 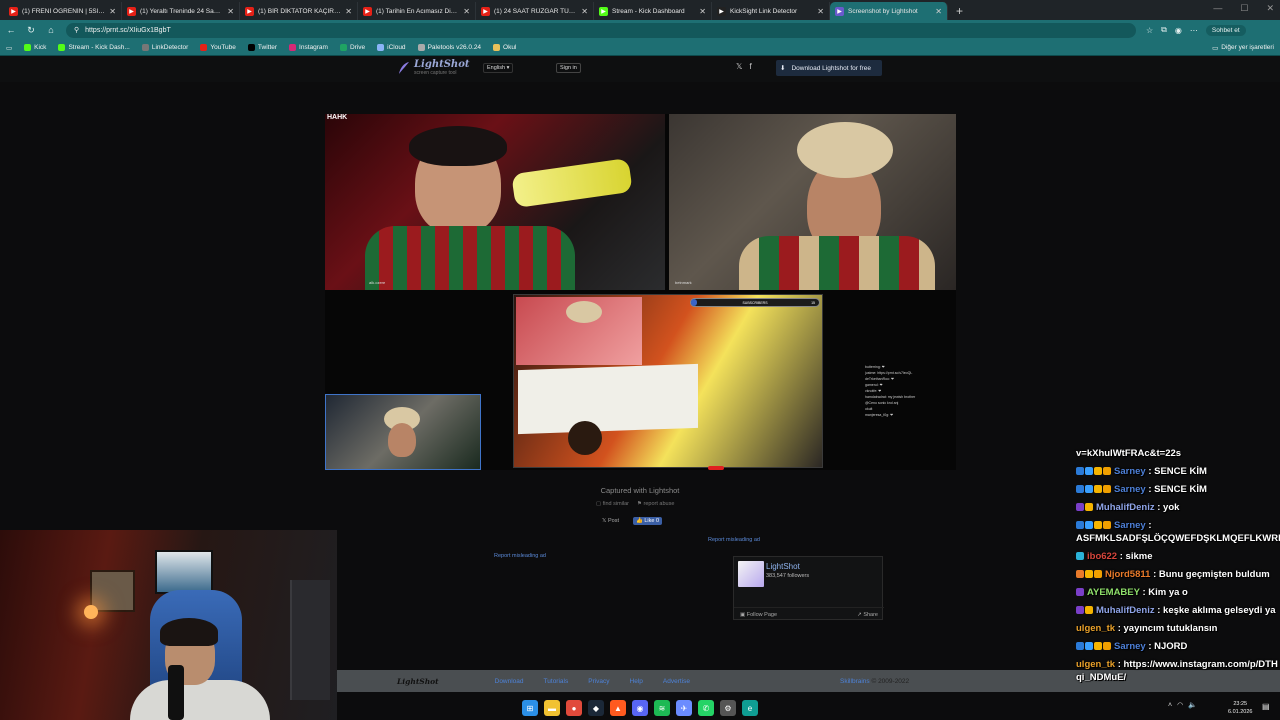 I want to click on streamer-4-head, so click(x=402, y=440).